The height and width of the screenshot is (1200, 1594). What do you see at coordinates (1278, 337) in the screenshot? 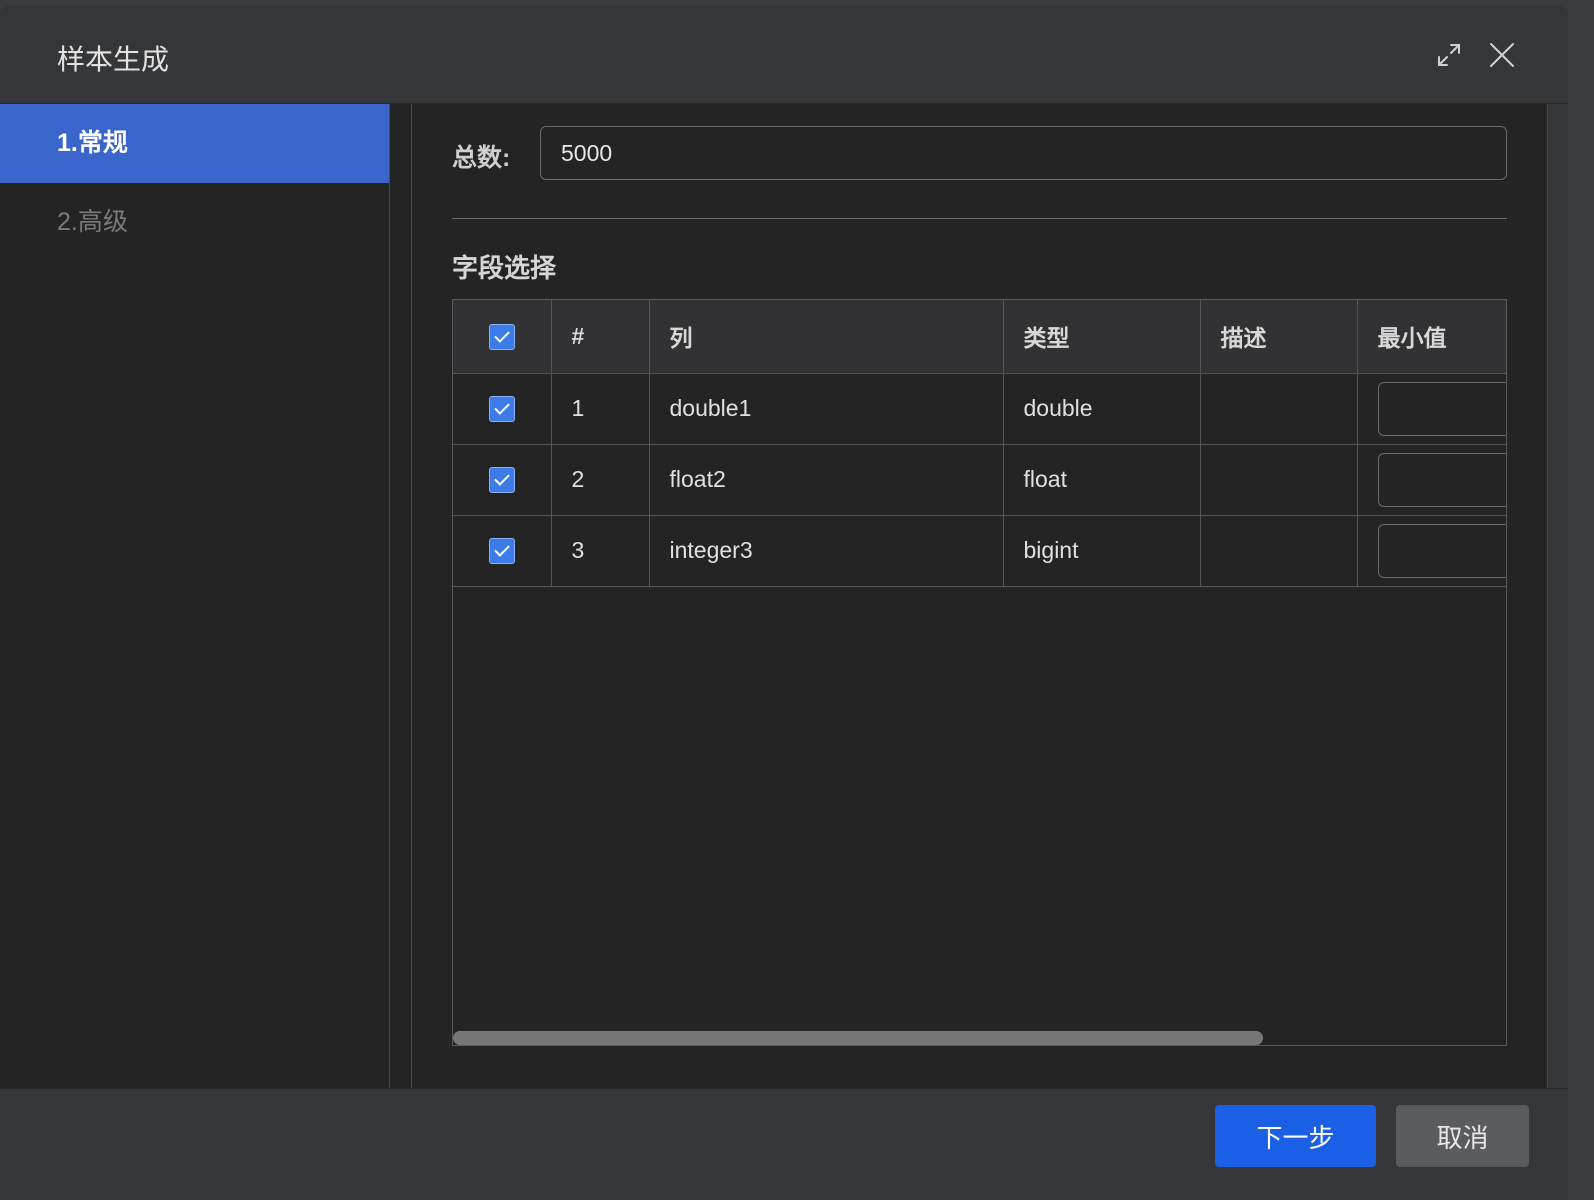
I see `column-header-description: 描述` at bounding box center [1278, 337].